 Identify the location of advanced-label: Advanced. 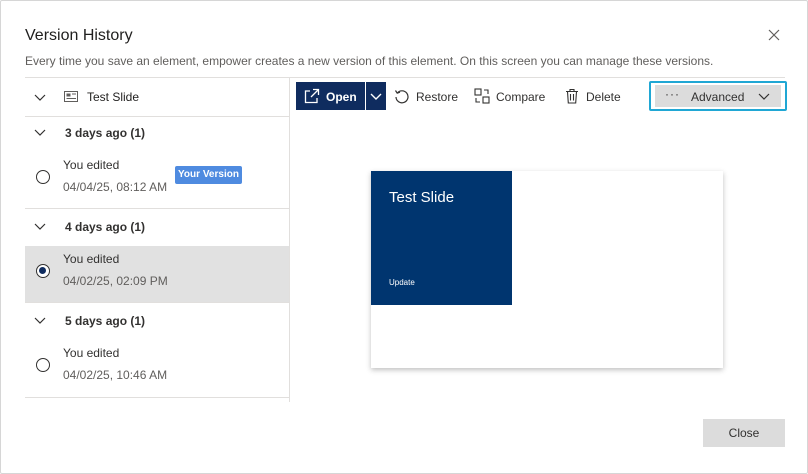
(718, 97).